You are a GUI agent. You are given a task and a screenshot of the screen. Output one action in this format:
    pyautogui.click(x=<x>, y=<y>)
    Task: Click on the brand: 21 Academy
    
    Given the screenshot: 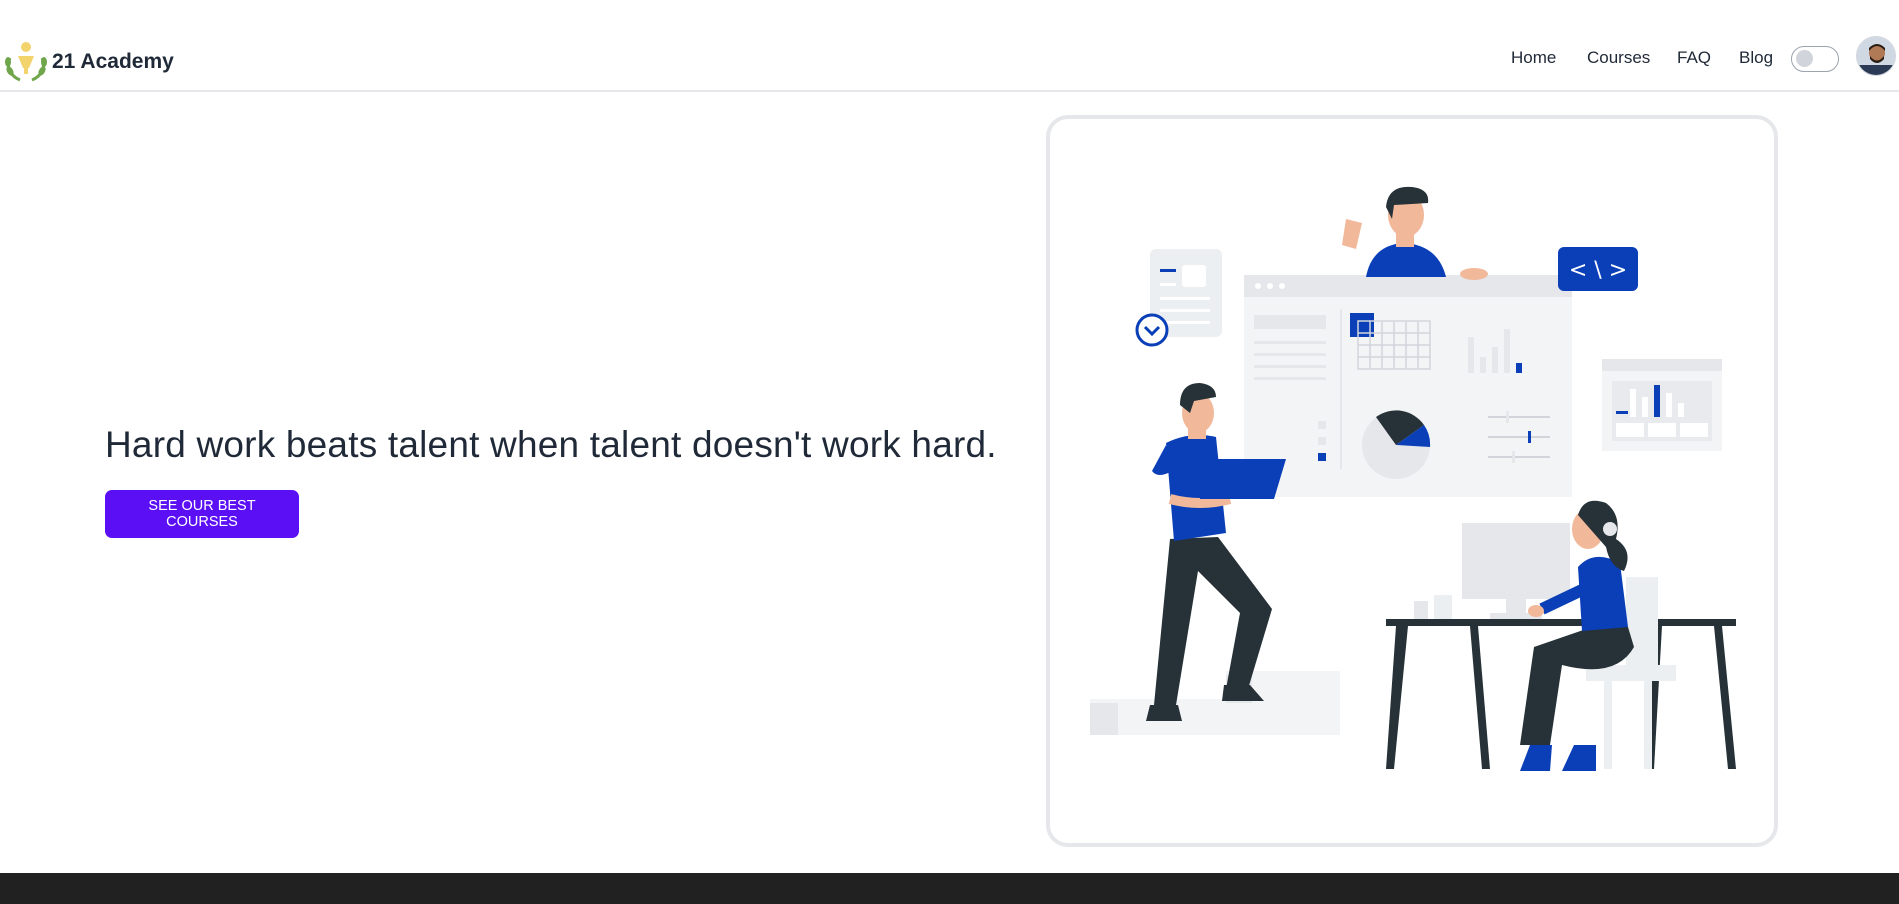 What is the action you would take?
    pyautogui.click(x=88, y=62)
    